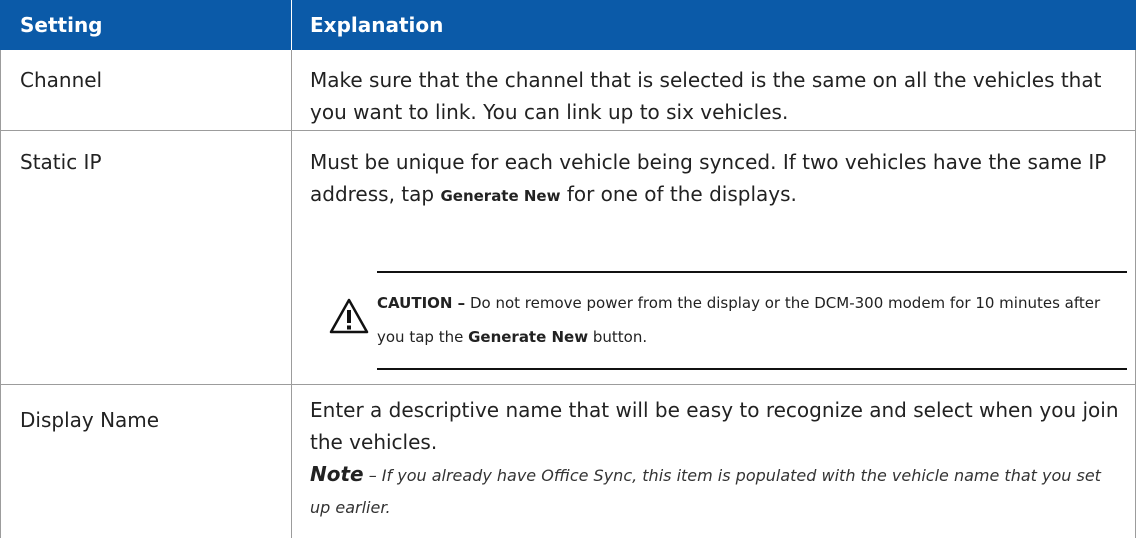 The height and width of the screenshot is (538, 1136). What do you see at coordinates (421, 303) in the screenshot?
I see `caution-label: CAUTION –` at bounding box center [421, 303].